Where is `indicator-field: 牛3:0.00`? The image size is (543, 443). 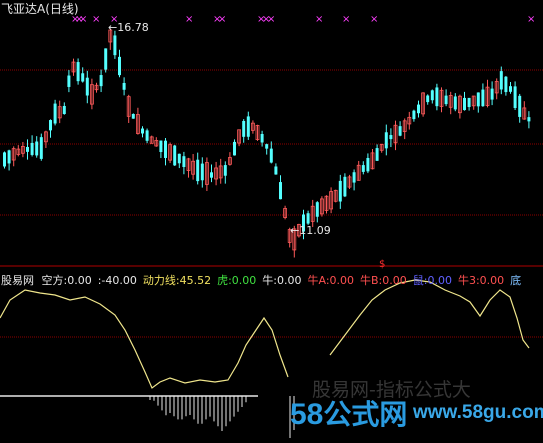
indicator-field: 牛3:0.00 is located at coordinates (481, 280).